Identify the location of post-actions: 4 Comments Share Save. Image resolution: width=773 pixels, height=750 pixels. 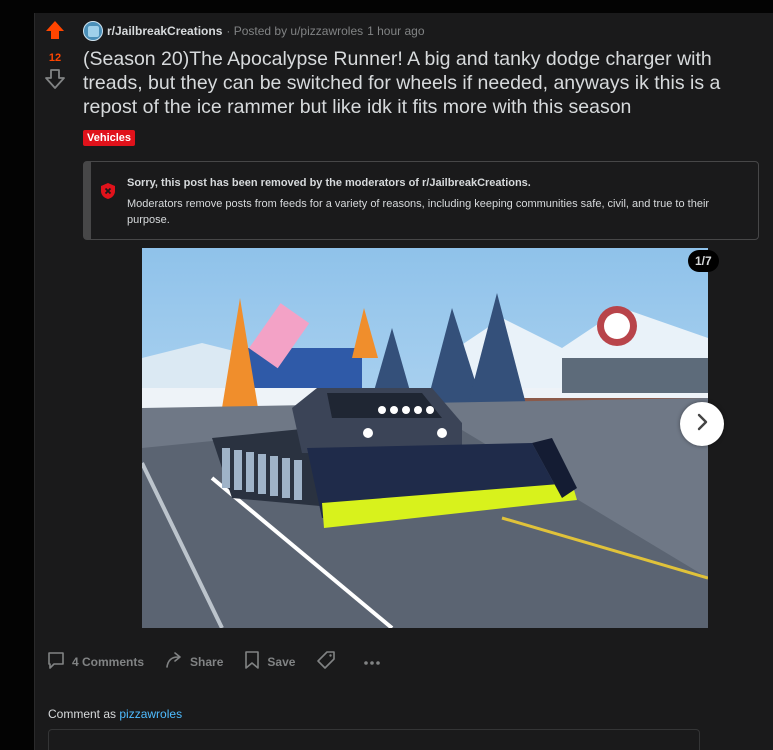
(226, 661).